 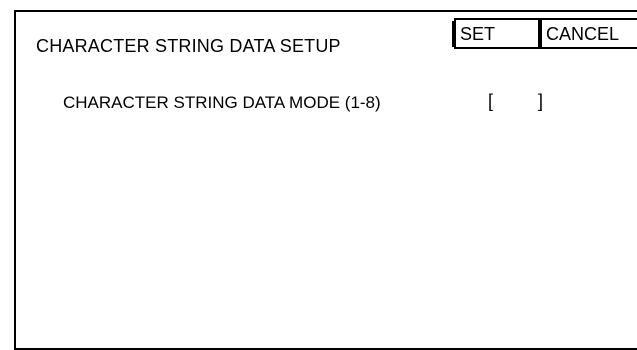 I want to click on dialog-title: CHARACTER STRING DATA SETUP, so click(x=188, y=46).